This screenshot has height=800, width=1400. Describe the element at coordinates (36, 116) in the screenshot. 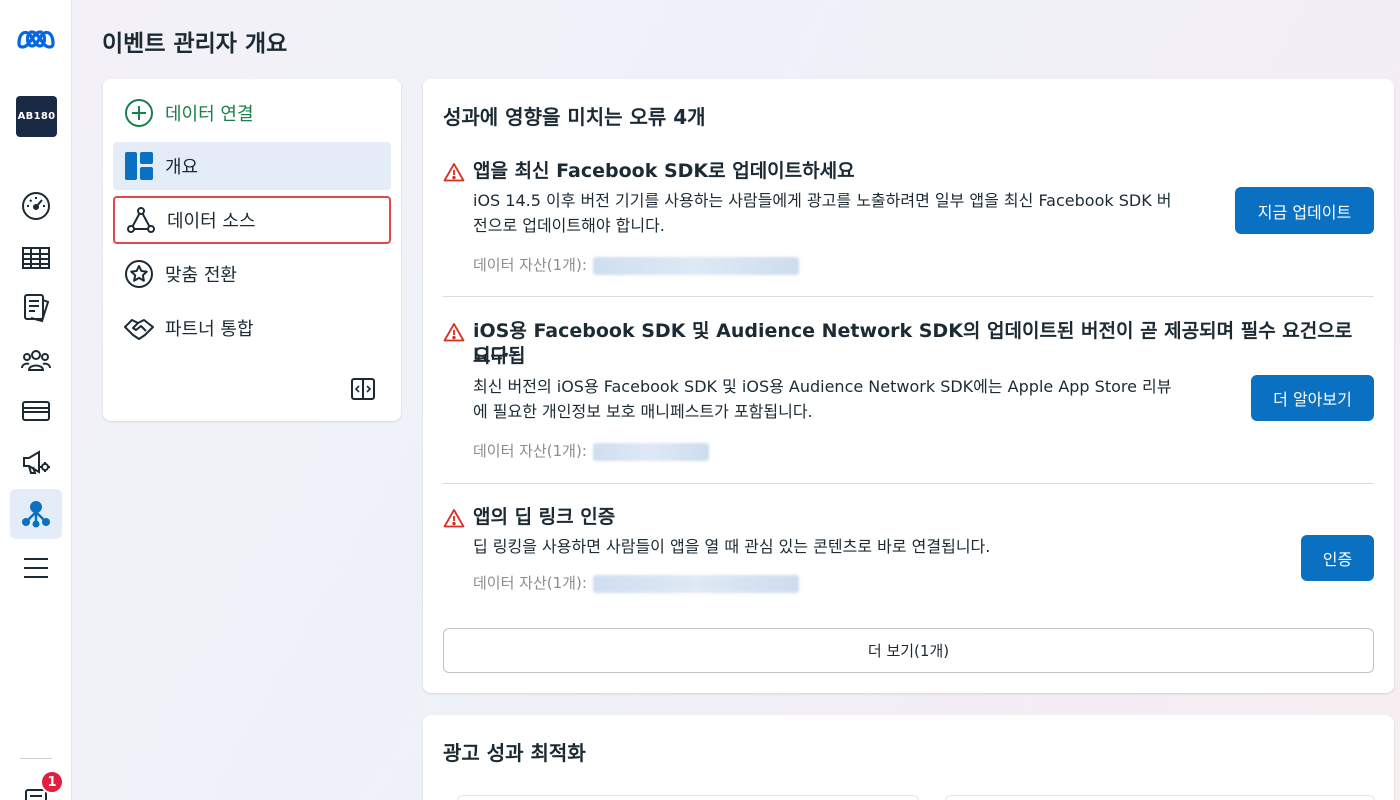

I see `account-avatar: AB180` at that location.